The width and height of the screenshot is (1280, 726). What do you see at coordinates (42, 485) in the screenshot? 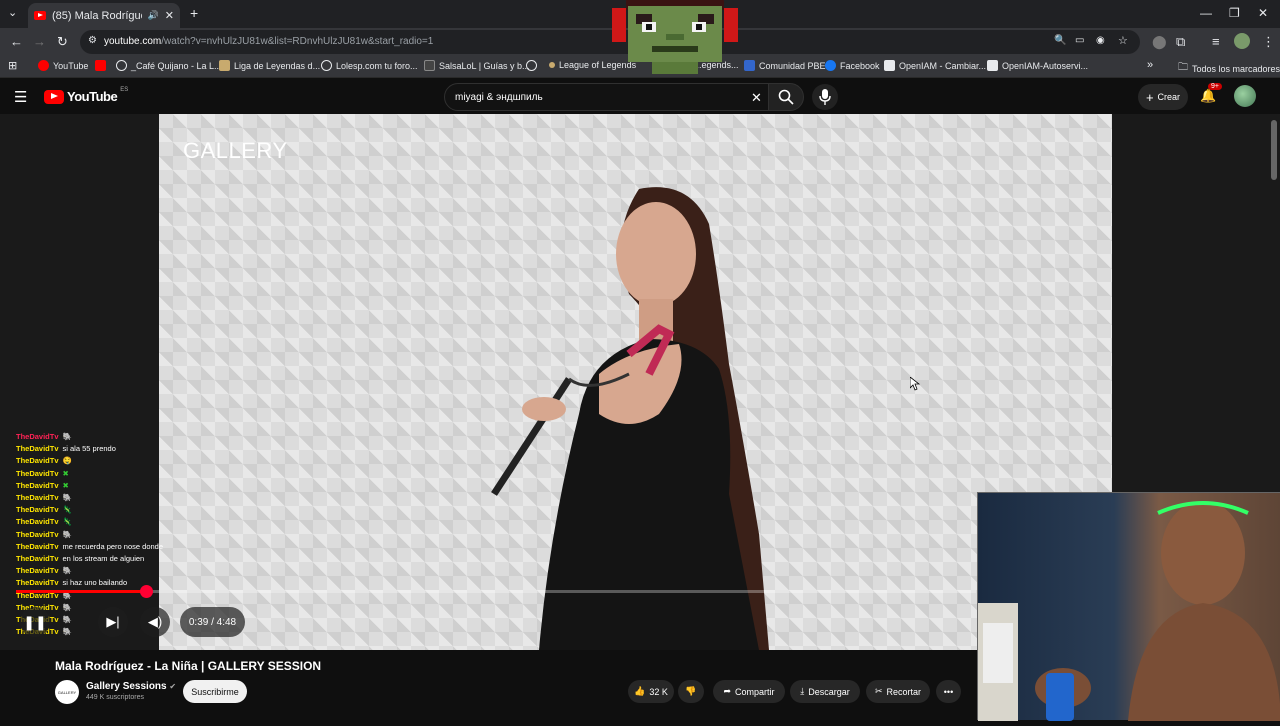
I see `chat-message: TheDavidTv ✖` at bounding box center [42, 485].